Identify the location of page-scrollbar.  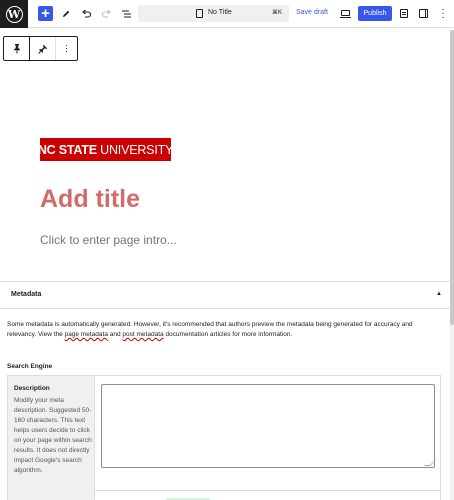
(452, 265).